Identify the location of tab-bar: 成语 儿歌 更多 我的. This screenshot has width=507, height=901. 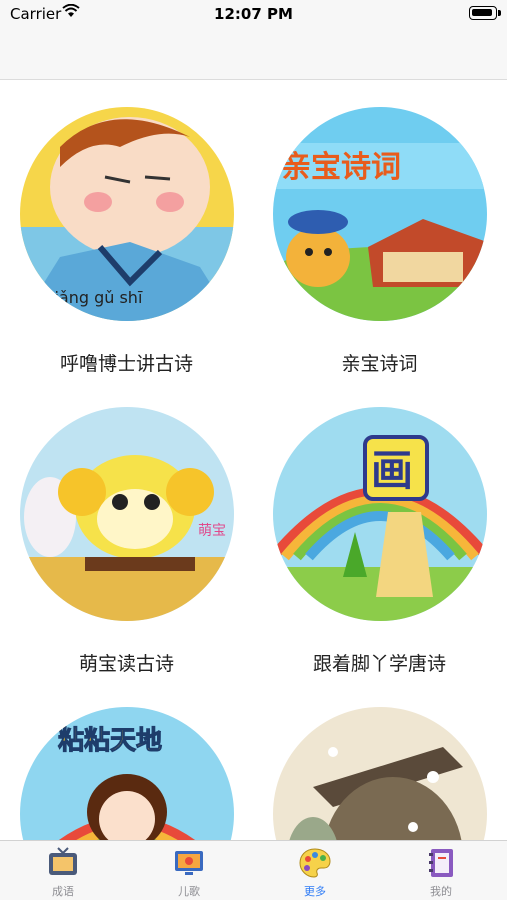
(253, 870).